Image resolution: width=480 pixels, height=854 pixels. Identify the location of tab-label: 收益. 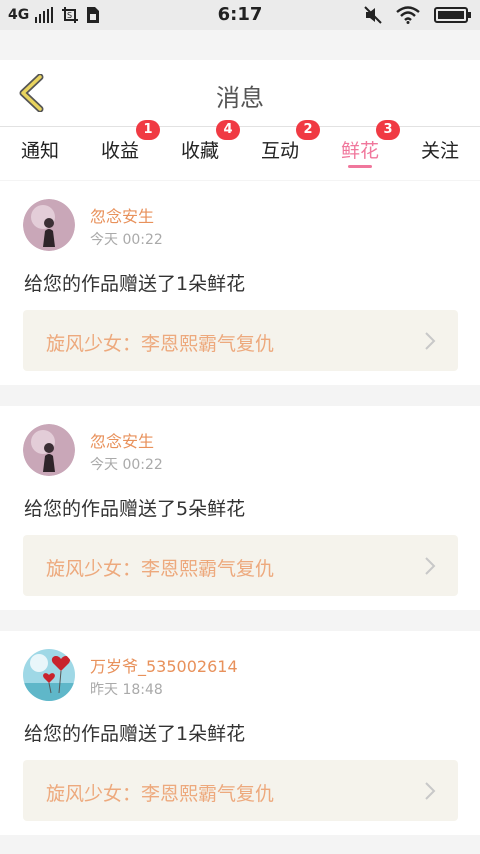
(119, 151).